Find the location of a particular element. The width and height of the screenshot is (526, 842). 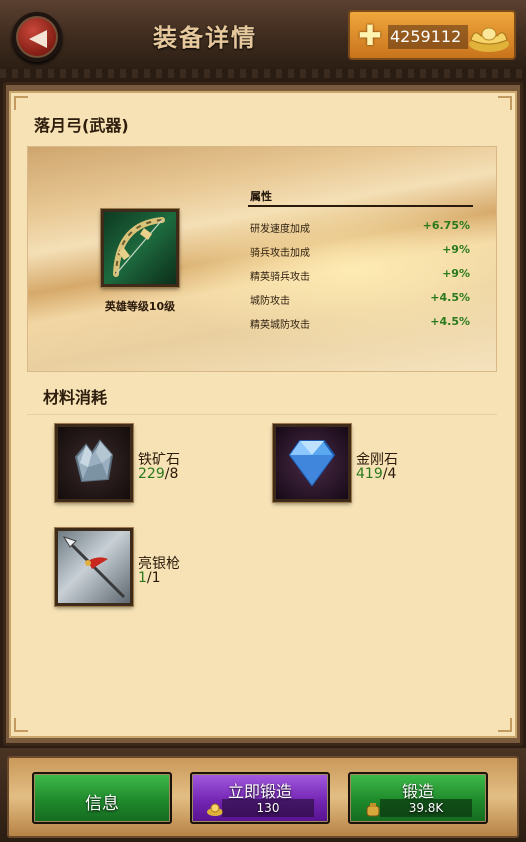

material-need: 4 is located at coordinates (392, 474).